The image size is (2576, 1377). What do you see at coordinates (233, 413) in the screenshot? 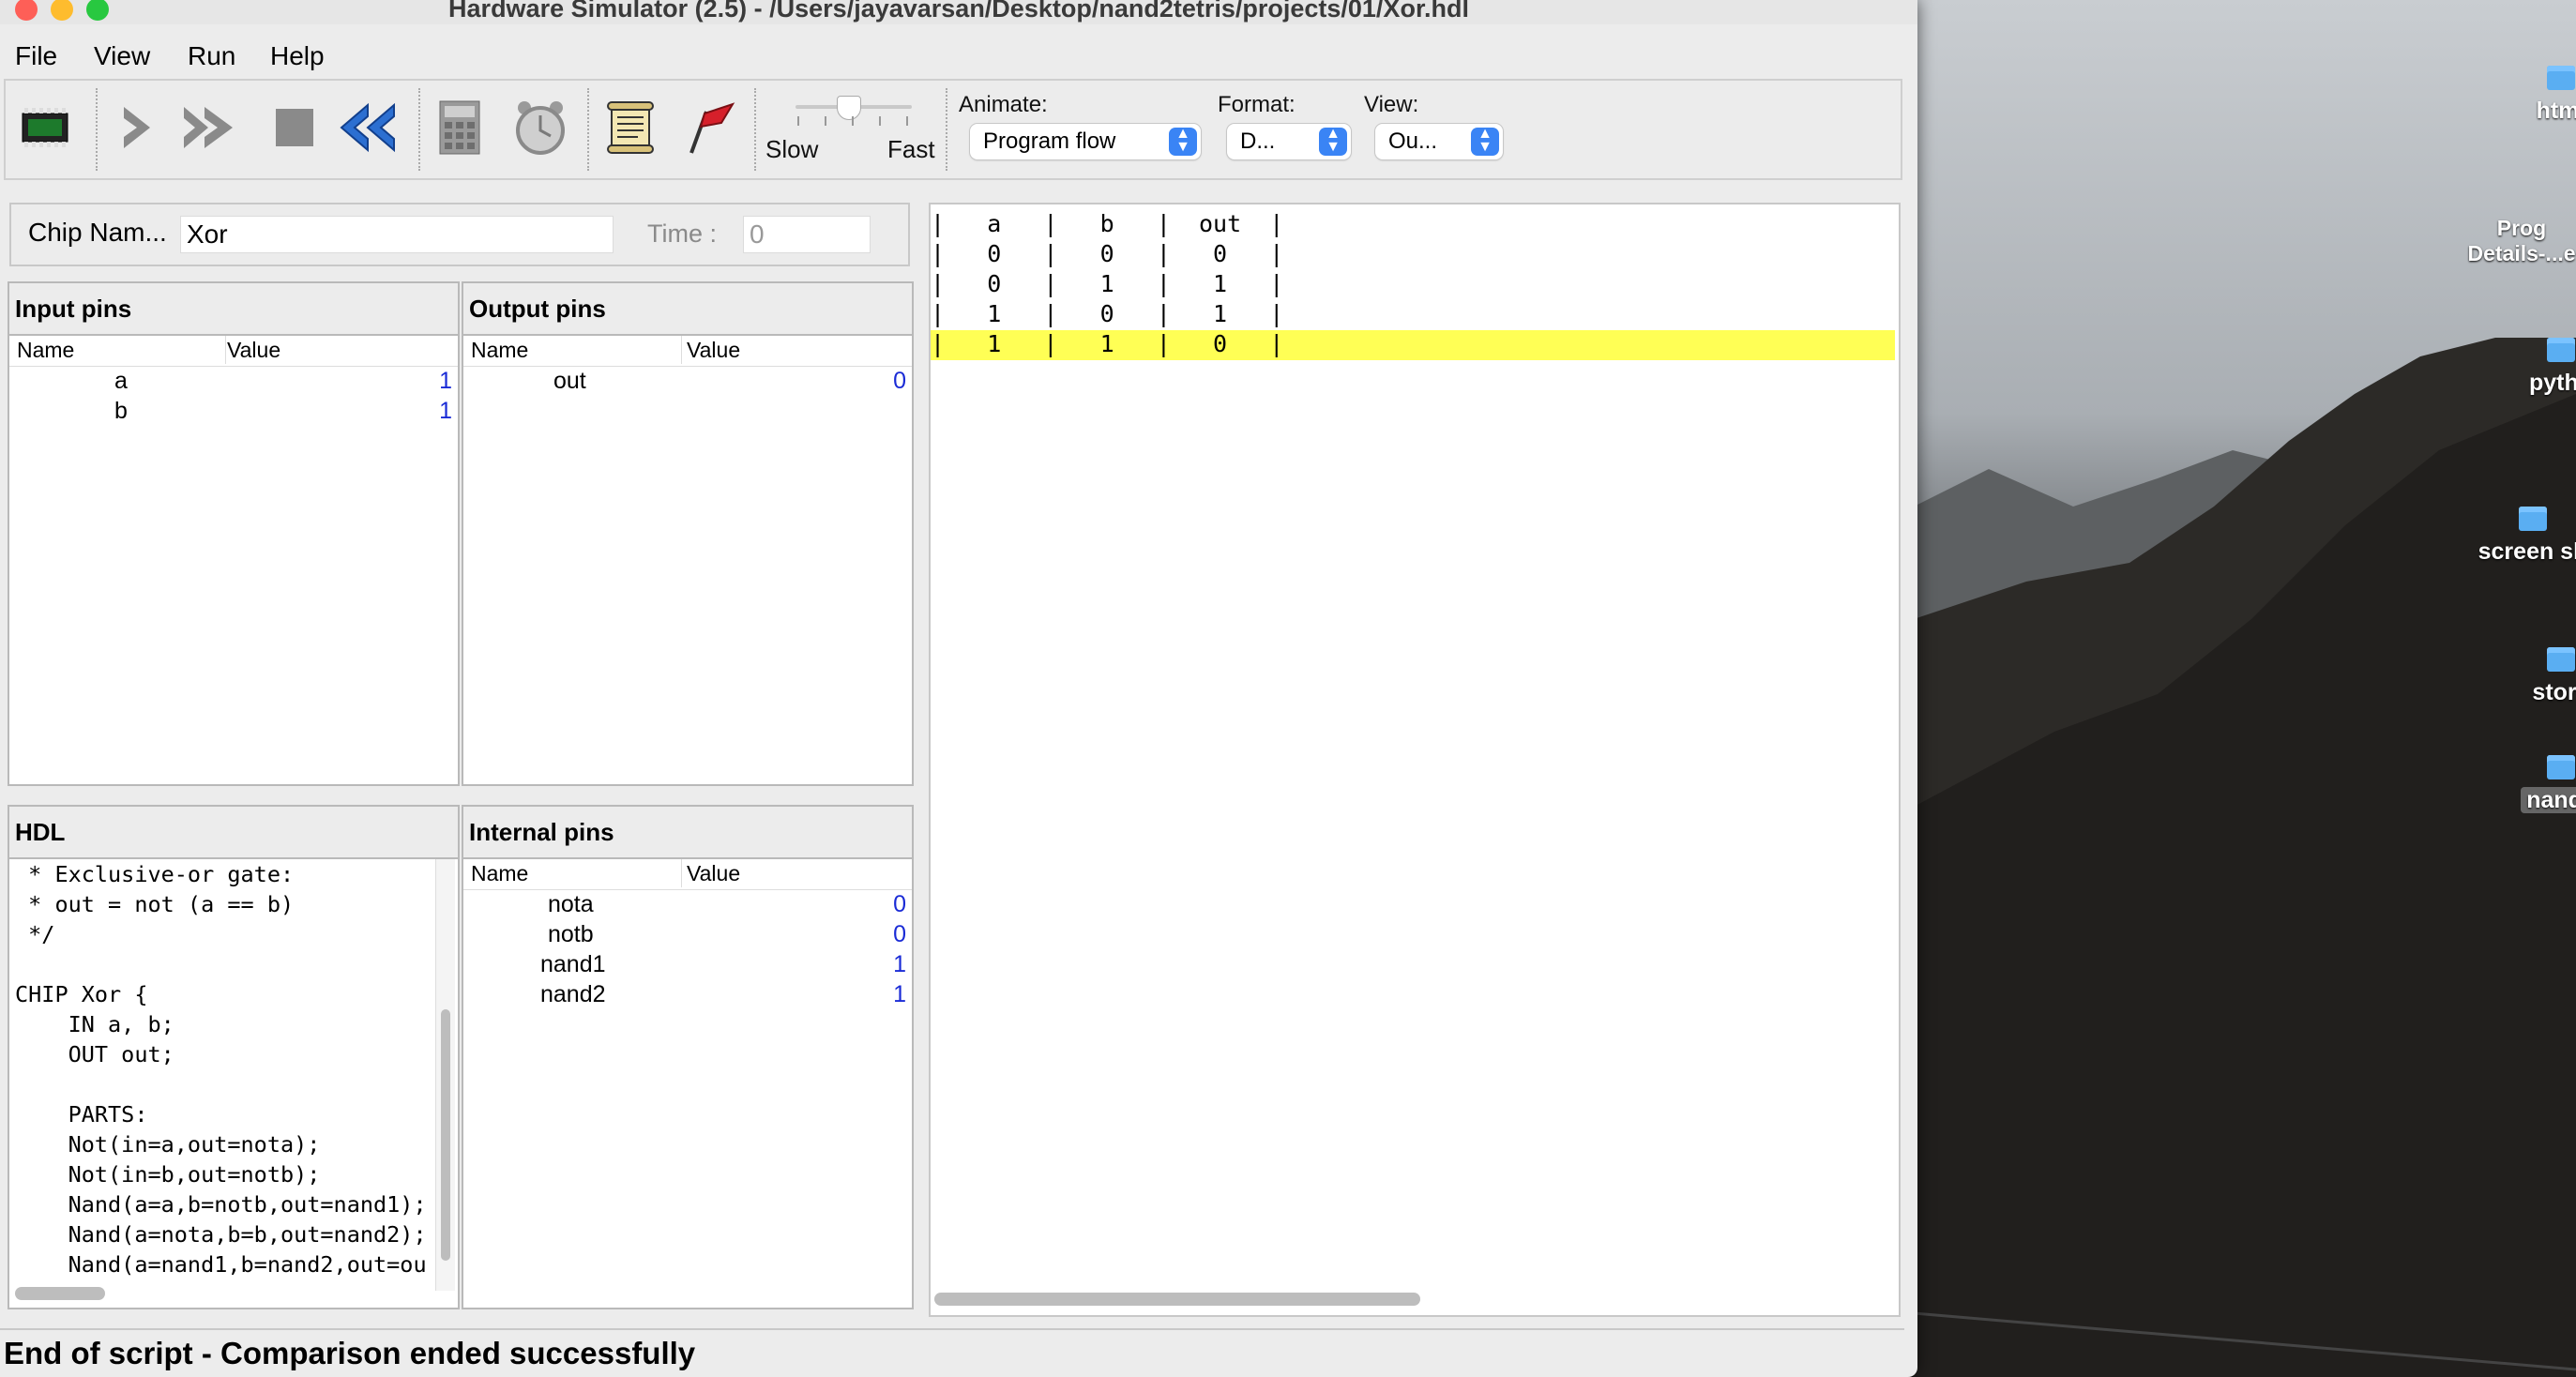
I see `table-row: b 1` at bounding box center [233, 413].